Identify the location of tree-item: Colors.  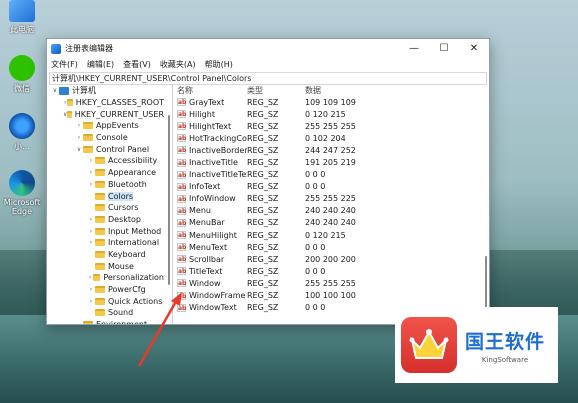
(105, 196).